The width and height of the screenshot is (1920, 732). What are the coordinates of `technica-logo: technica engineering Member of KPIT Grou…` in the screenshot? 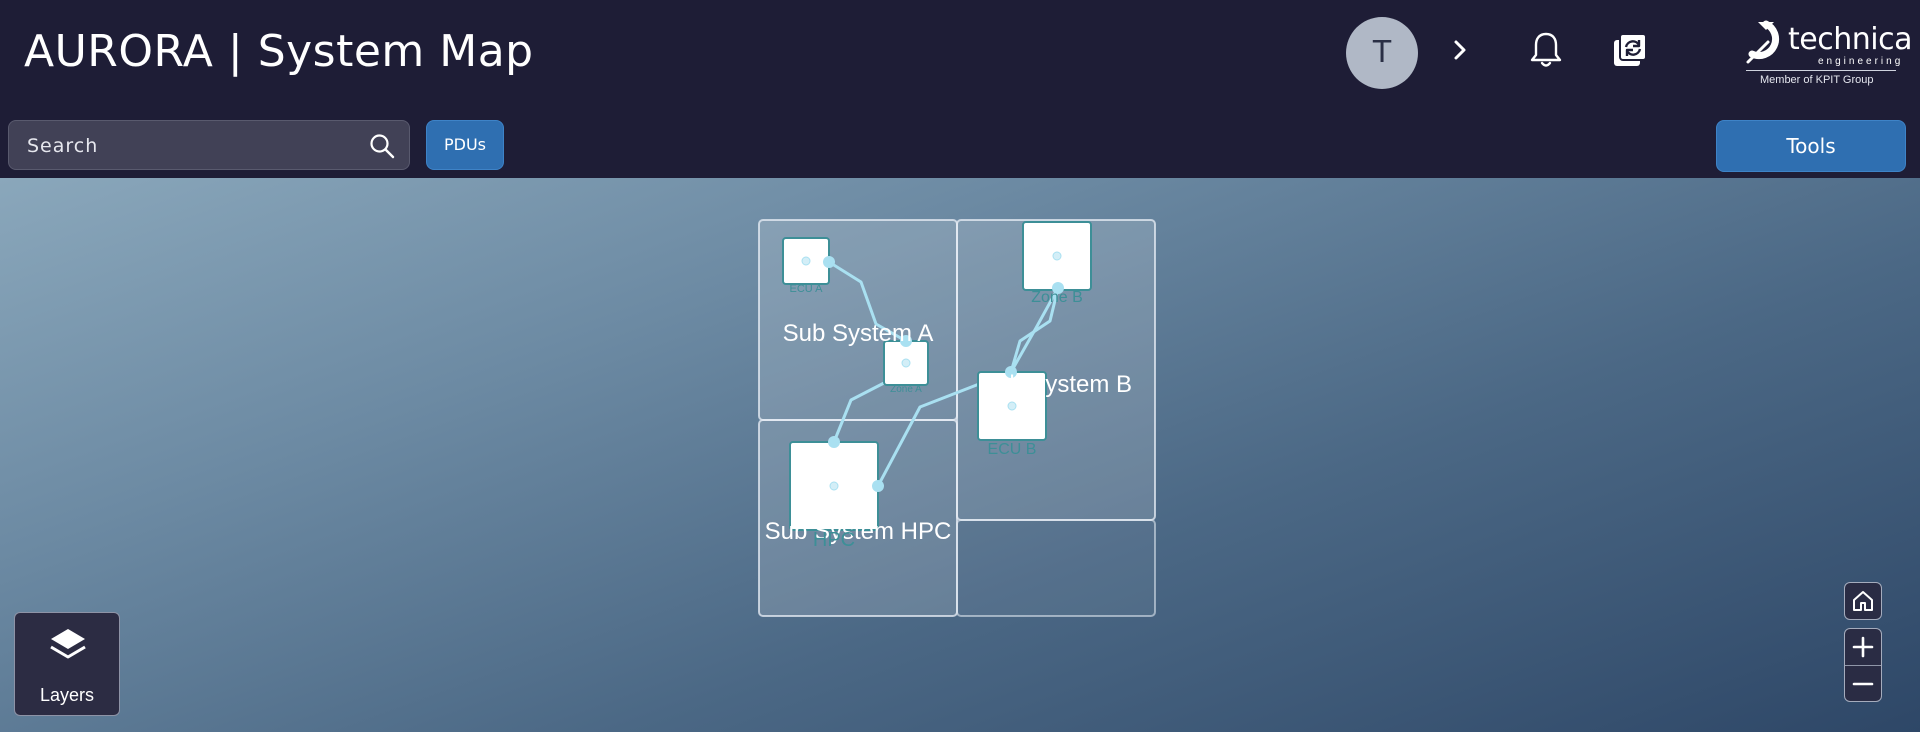 It's located at (1828, 53).